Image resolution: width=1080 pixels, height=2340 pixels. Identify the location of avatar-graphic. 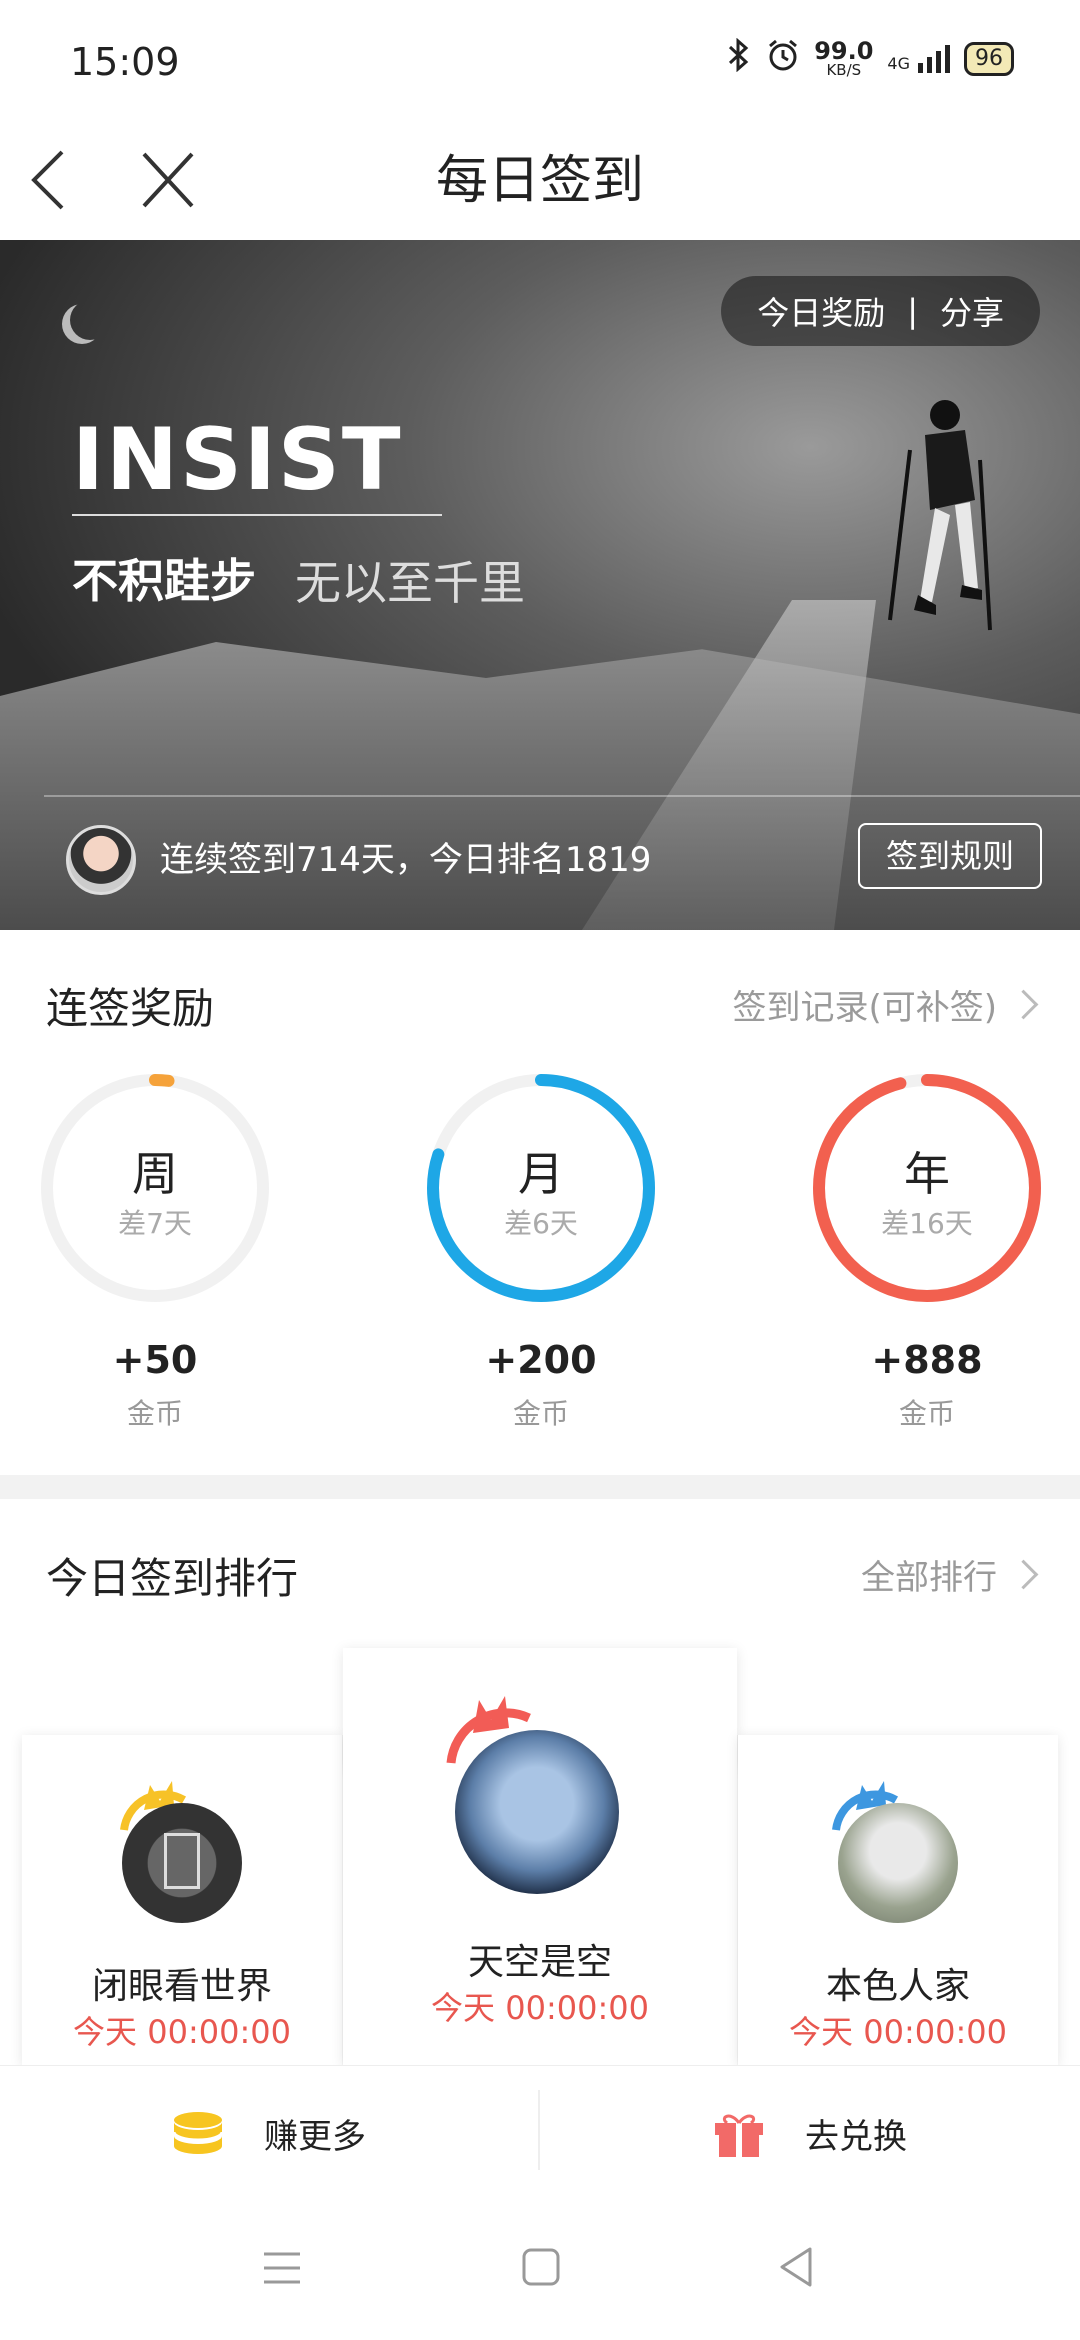
(182, 1861).